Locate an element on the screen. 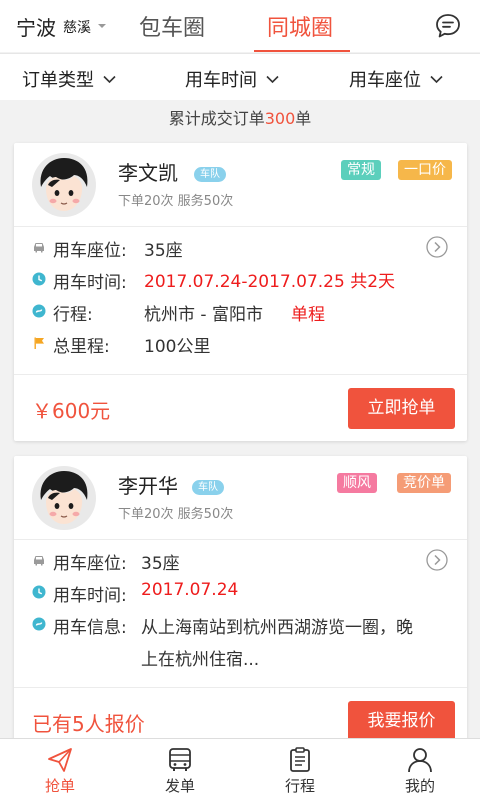 This screenshot has width=480, height=801. trip-info-line1: 从上海南站到杭州西湖游览一圈，晚 is located at coordinates (277, 628).